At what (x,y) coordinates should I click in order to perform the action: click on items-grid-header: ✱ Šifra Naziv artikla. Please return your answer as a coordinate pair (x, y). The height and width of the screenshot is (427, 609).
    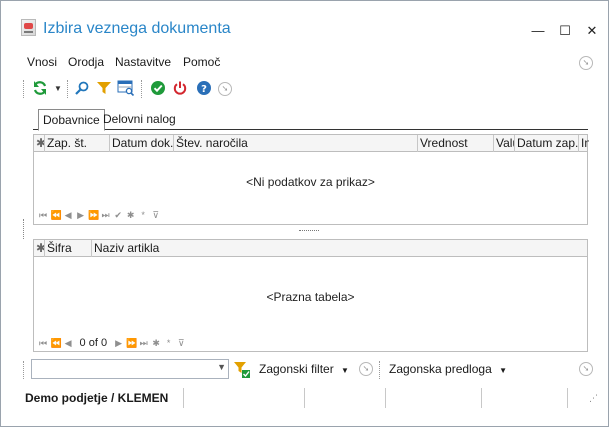
    Looking at the image, I should click on (310, 248).